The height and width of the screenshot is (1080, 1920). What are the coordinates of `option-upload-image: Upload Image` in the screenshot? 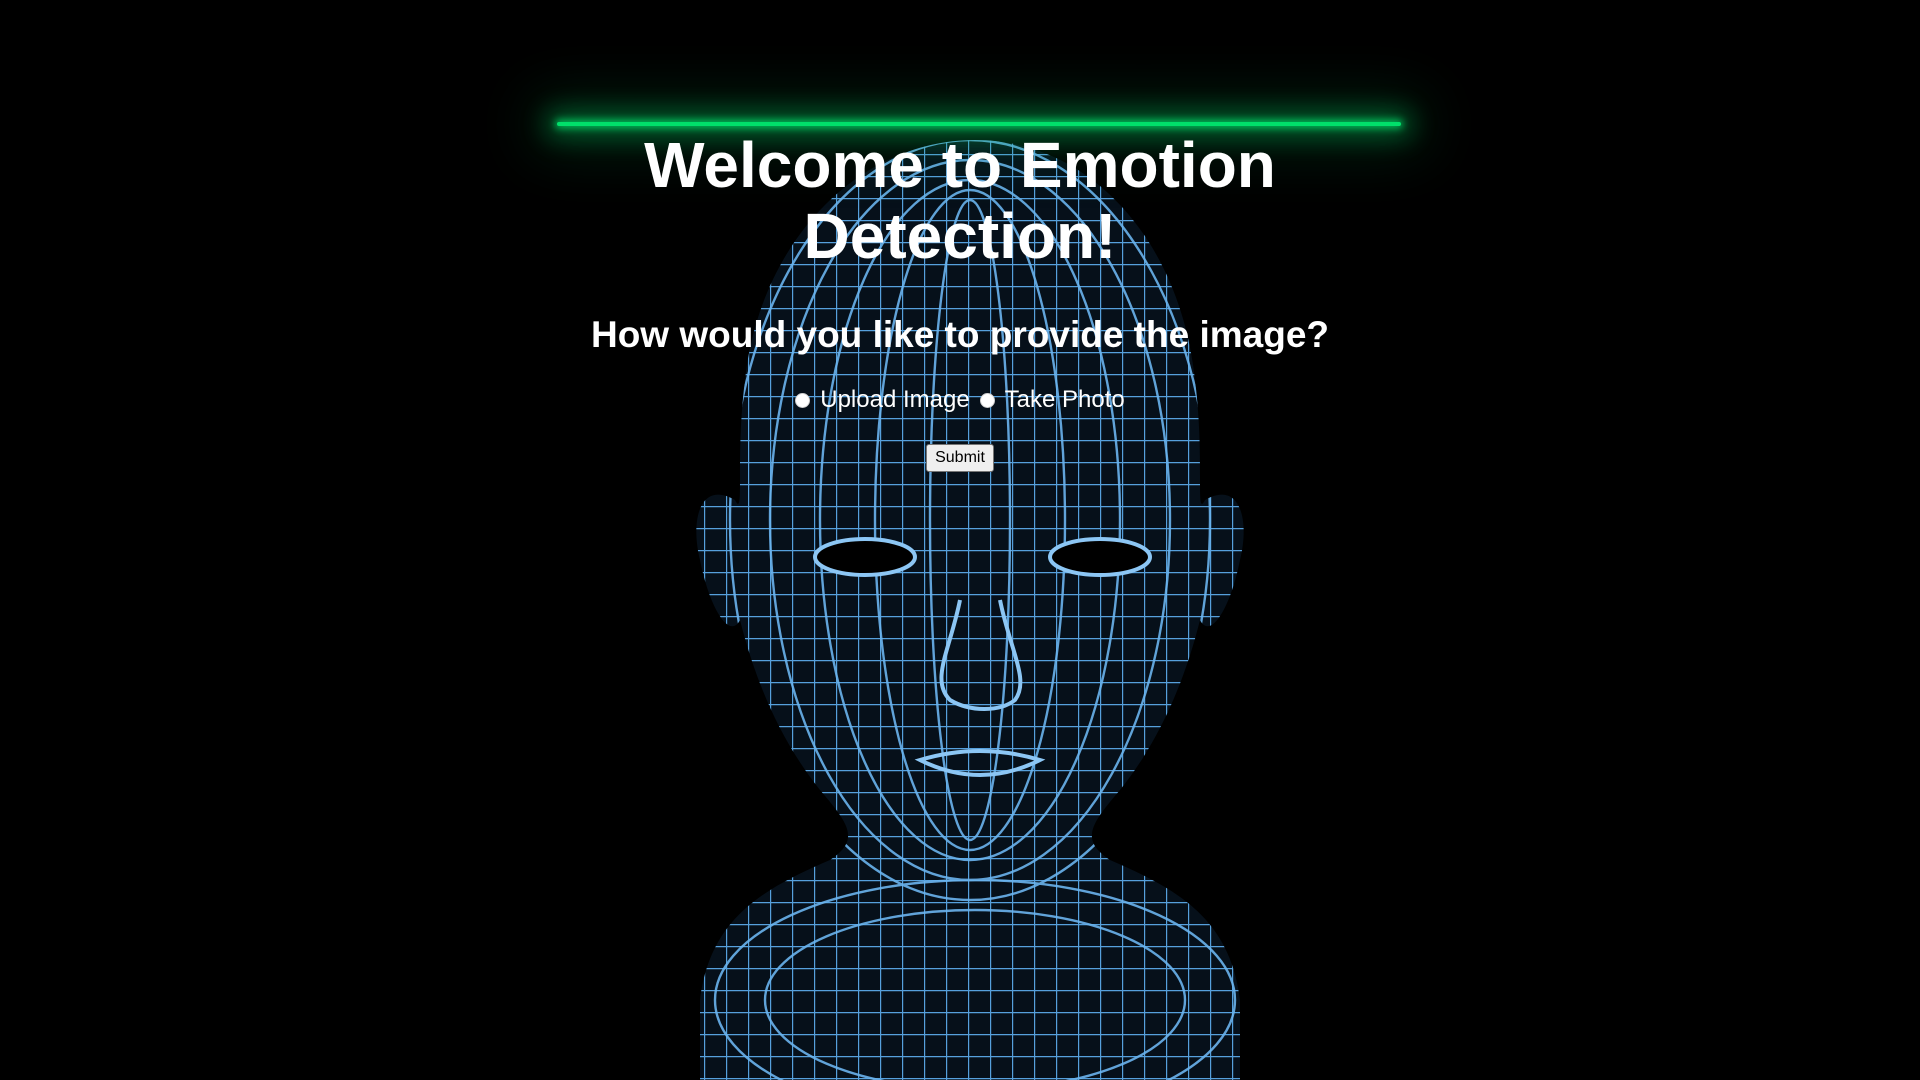 It's located at (882, 400).